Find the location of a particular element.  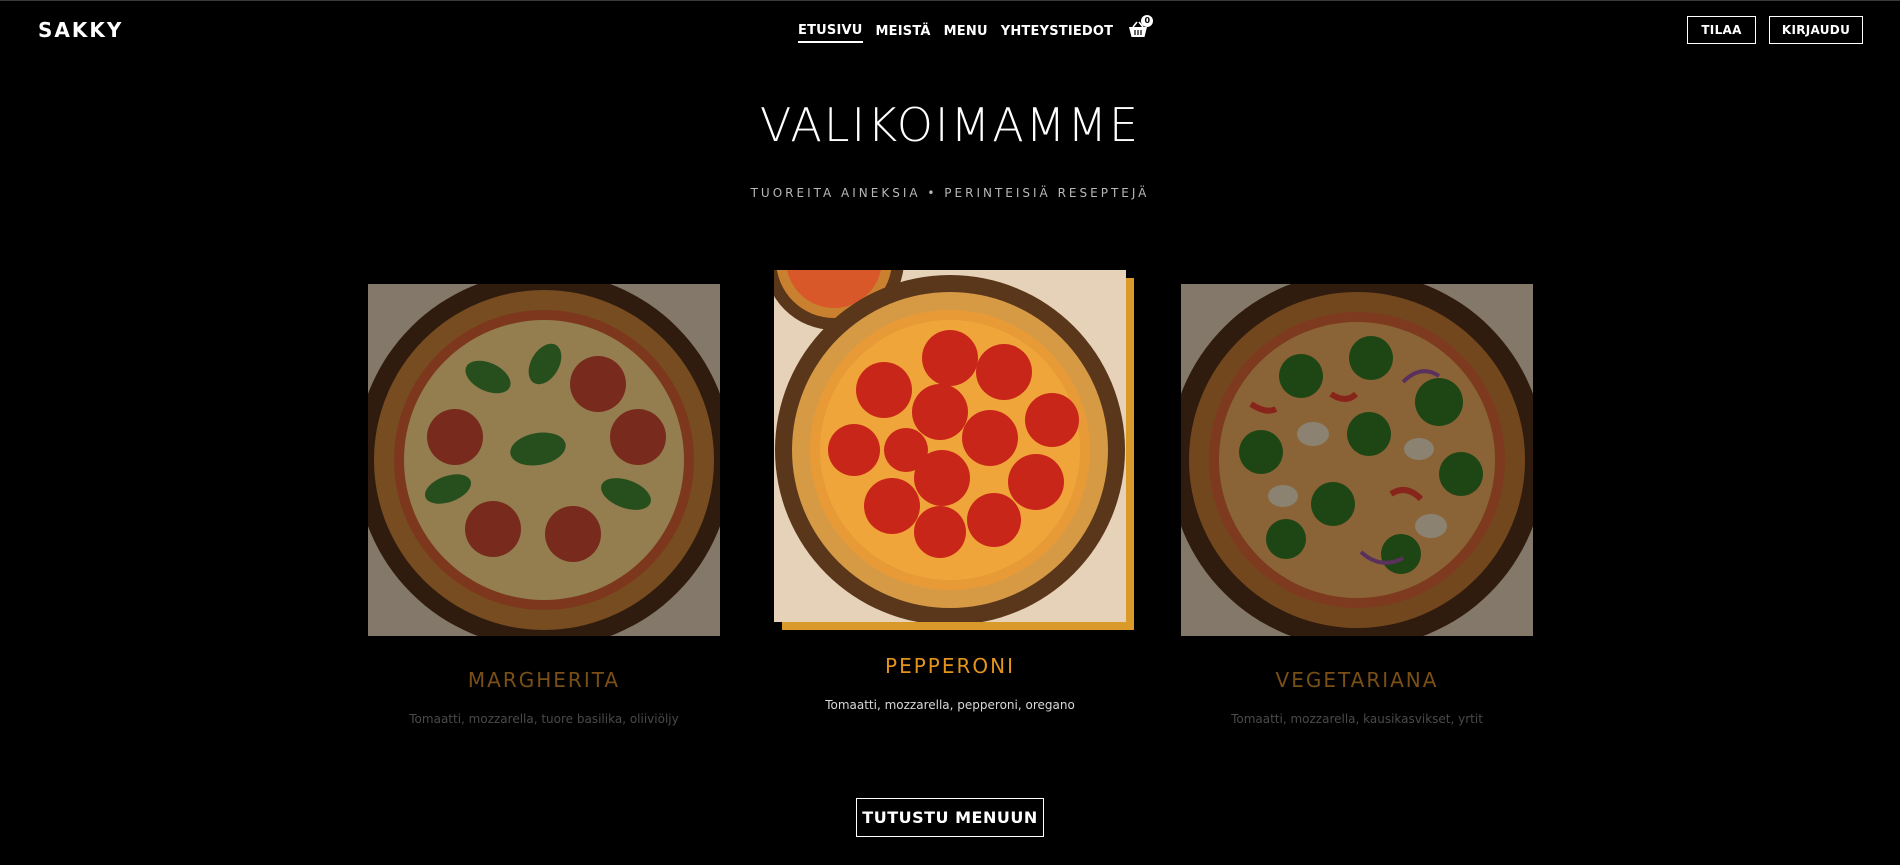

main-nav: ETUSIVU MEISTÄ MENU YHTEYSTIEDOT 0 is located at coordinates (976, 29).